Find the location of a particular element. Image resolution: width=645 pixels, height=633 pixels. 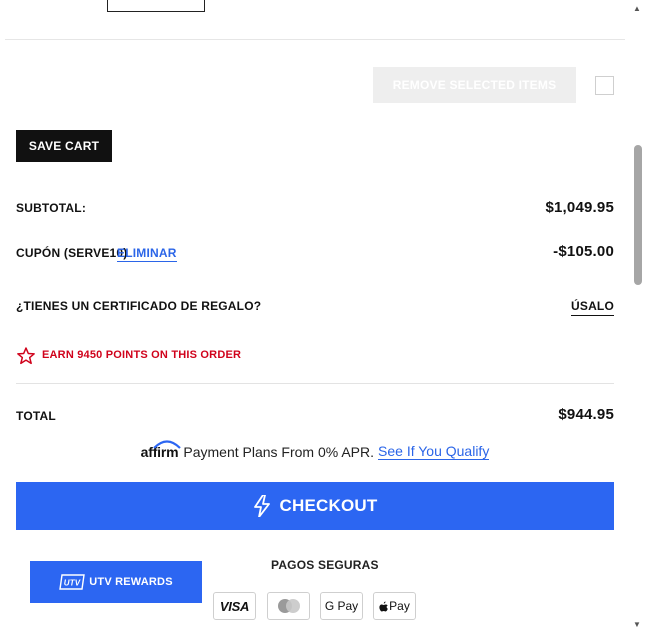

affirm-logo: affirm is located at coordinates (161, 450).